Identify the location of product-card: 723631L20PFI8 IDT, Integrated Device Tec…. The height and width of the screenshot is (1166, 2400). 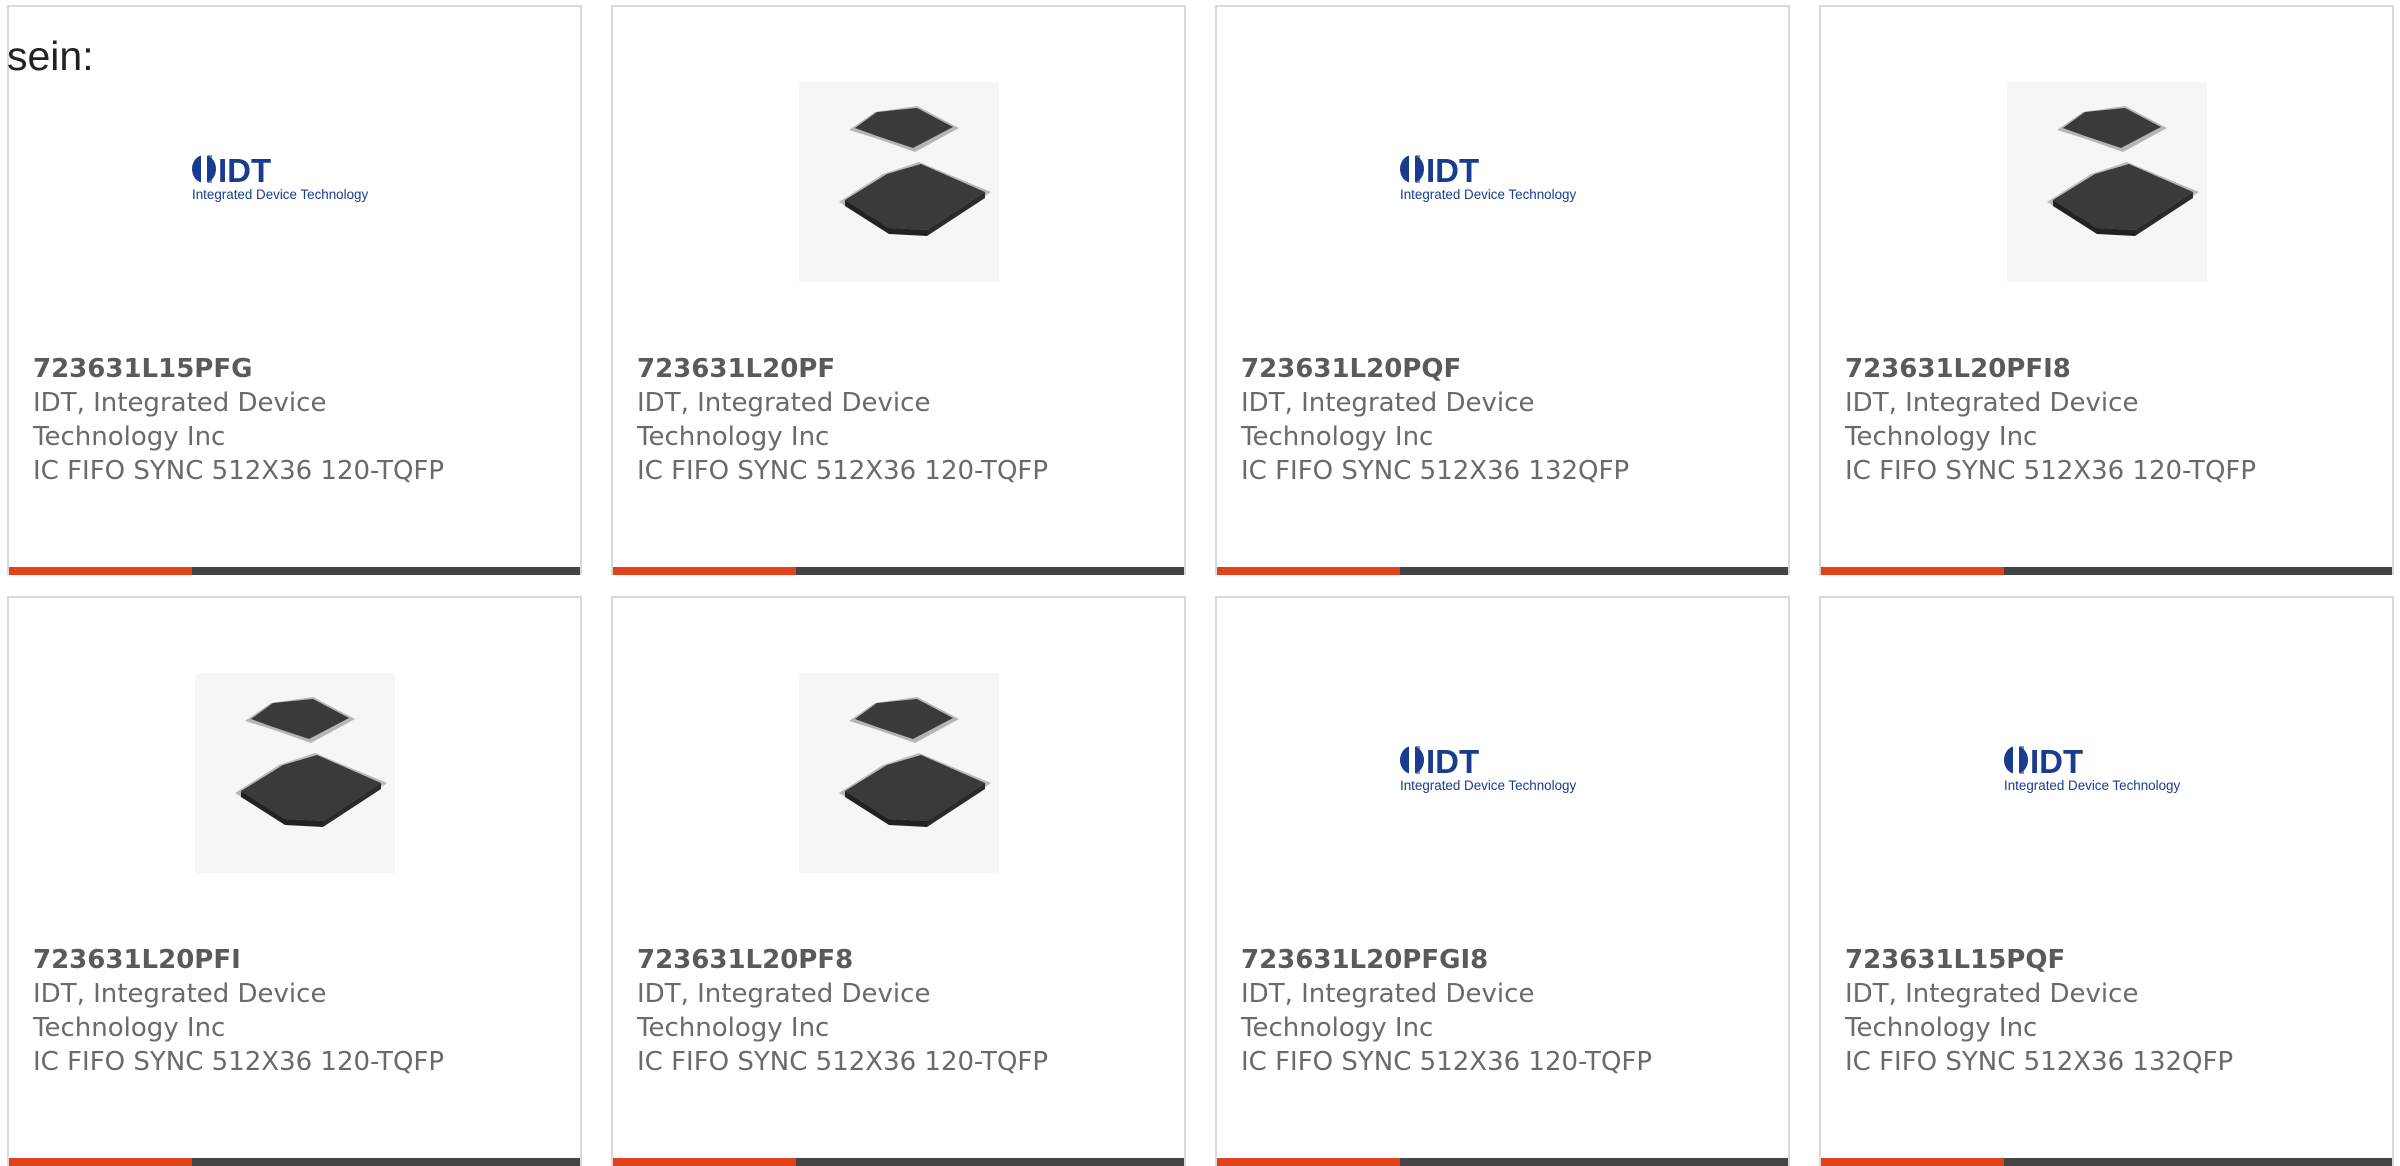
(2106, 290).